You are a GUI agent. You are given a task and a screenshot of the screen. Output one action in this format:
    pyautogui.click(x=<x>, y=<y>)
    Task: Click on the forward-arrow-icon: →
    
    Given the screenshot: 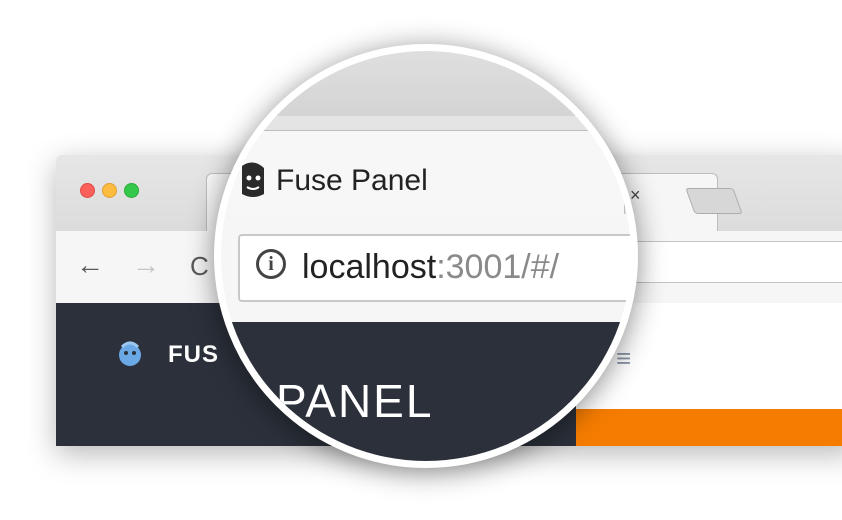 What is the action you would take?
    pyautogui.click(x=146, y=265)
    